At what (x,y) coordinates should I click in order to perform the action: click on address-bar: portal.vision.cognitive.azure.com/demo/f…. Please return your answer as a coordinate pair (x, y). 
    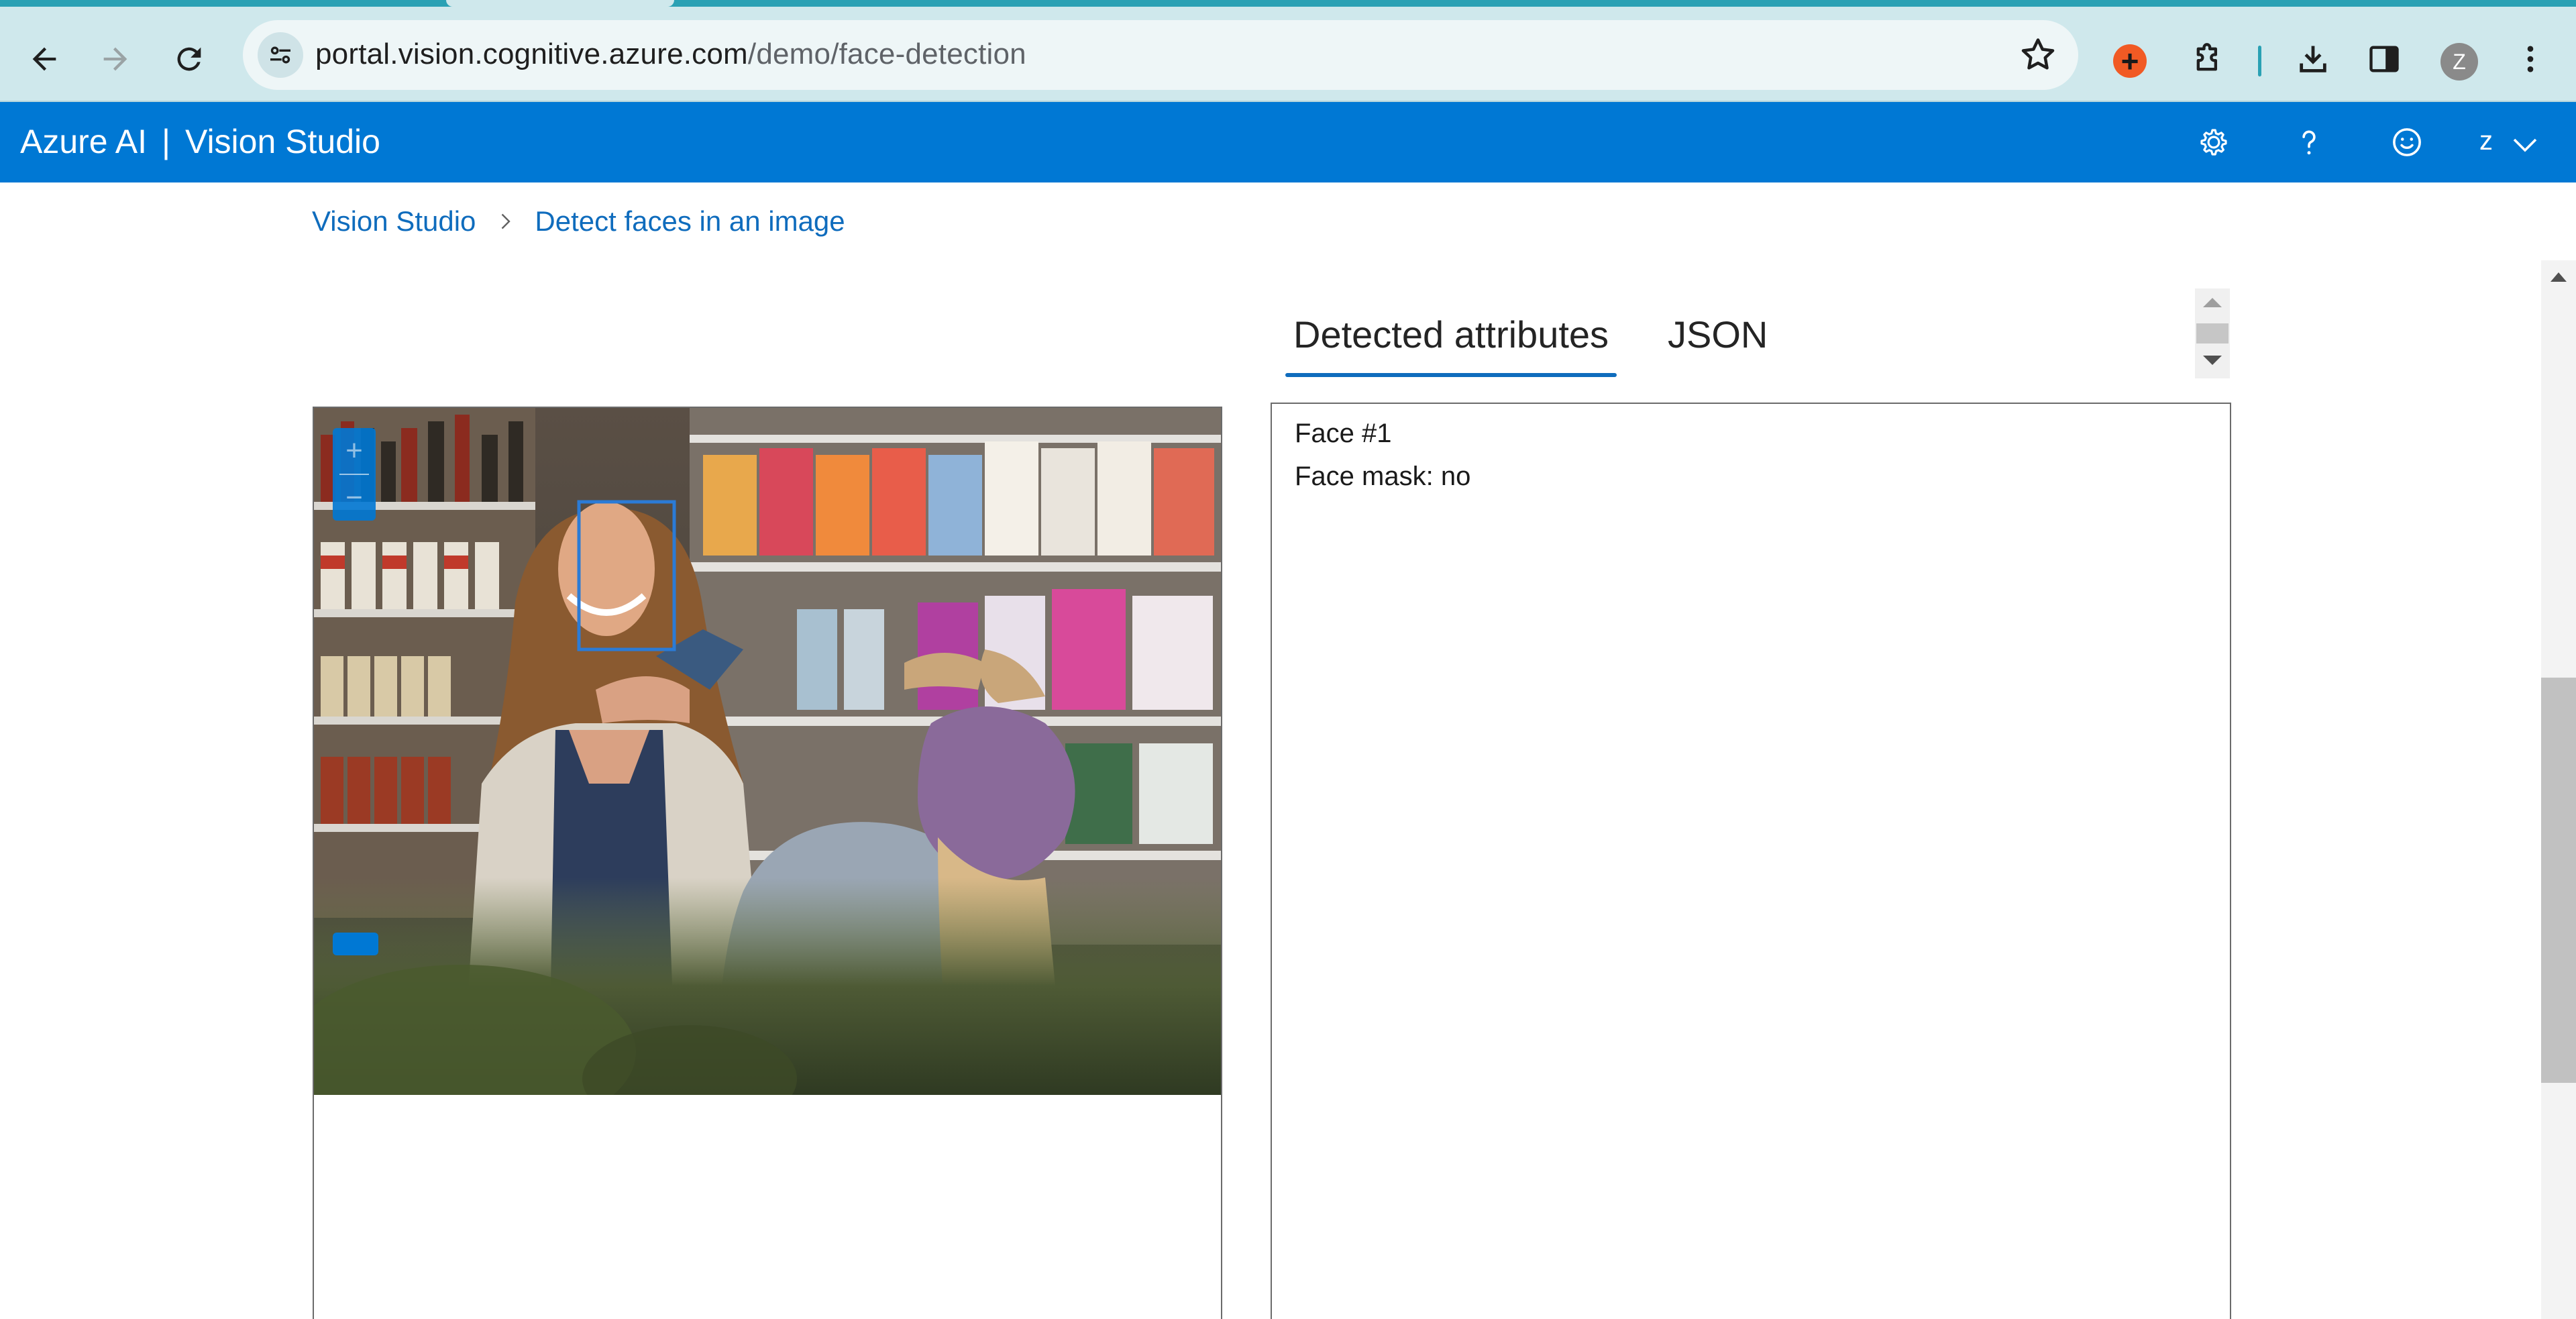
    Looking at the image, I should click on (1160, 55).